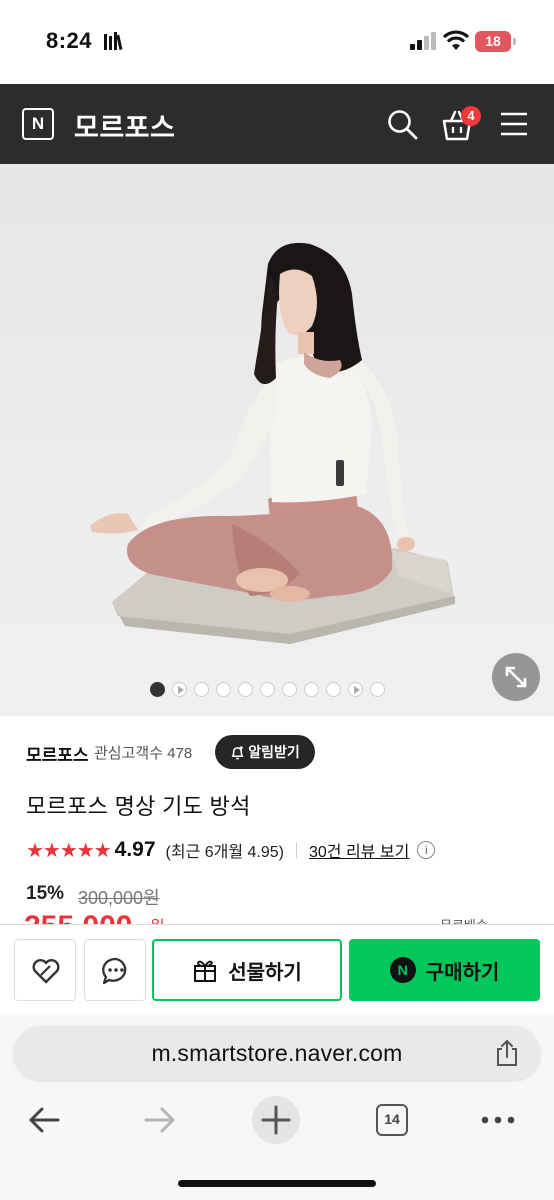 This screenshot has height=1200, width=554. I want to click on review-link: 30건 리뷰 보기, so click(359, 850).